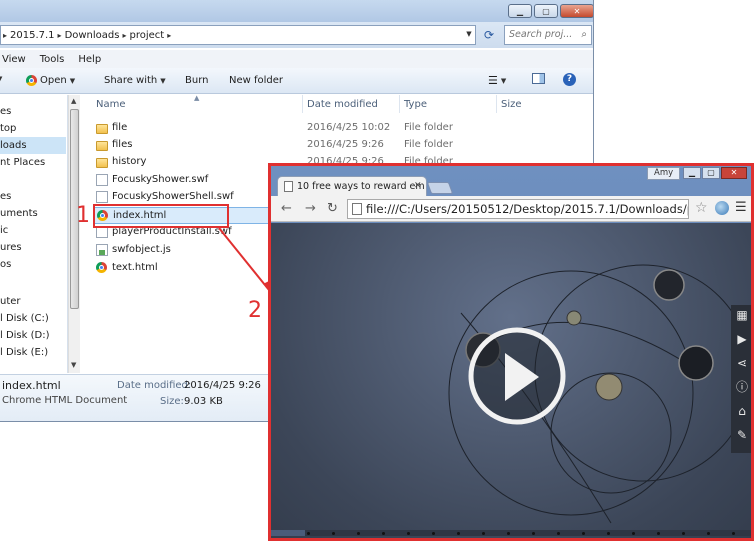  What do you see at coordinates (440, 188) in the screenshot?
I see `new-tab-button` at bounding box center [440, 188].